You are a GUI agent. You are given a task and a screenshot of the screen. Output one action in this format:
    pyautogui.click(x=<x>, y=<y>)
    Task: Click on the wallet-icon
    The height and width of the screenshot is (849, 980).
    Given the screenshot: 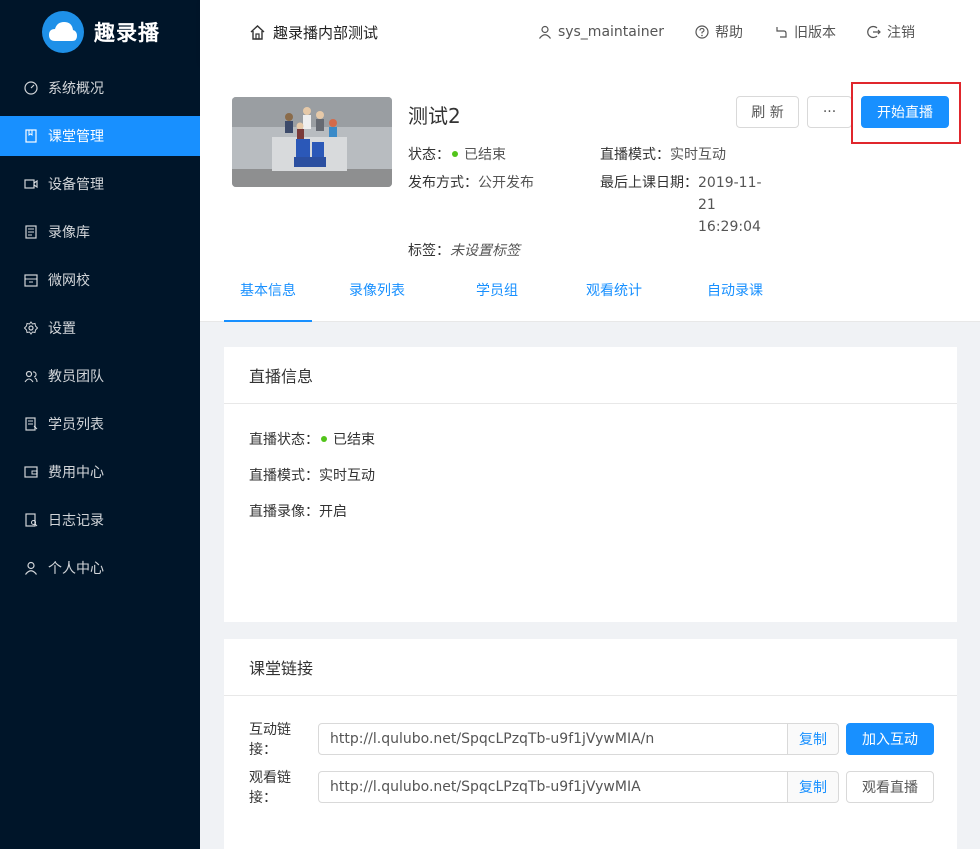 What is the action you would take?
    pyautogui.click(x=31, y=472)
    